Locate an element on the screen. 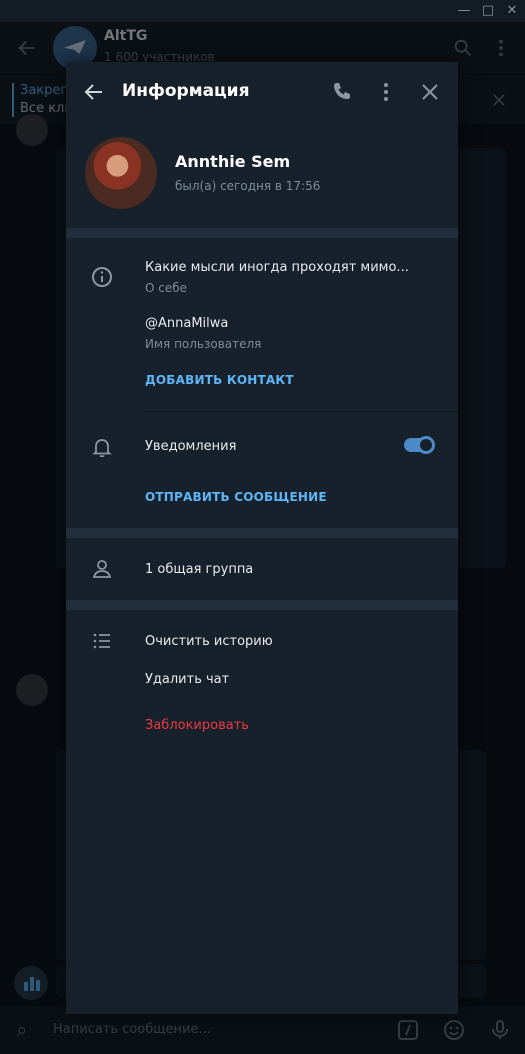 The width and height of the screenshot is (525, 1054). user-name: Annthie Sem is located at coordinates (233, 161).